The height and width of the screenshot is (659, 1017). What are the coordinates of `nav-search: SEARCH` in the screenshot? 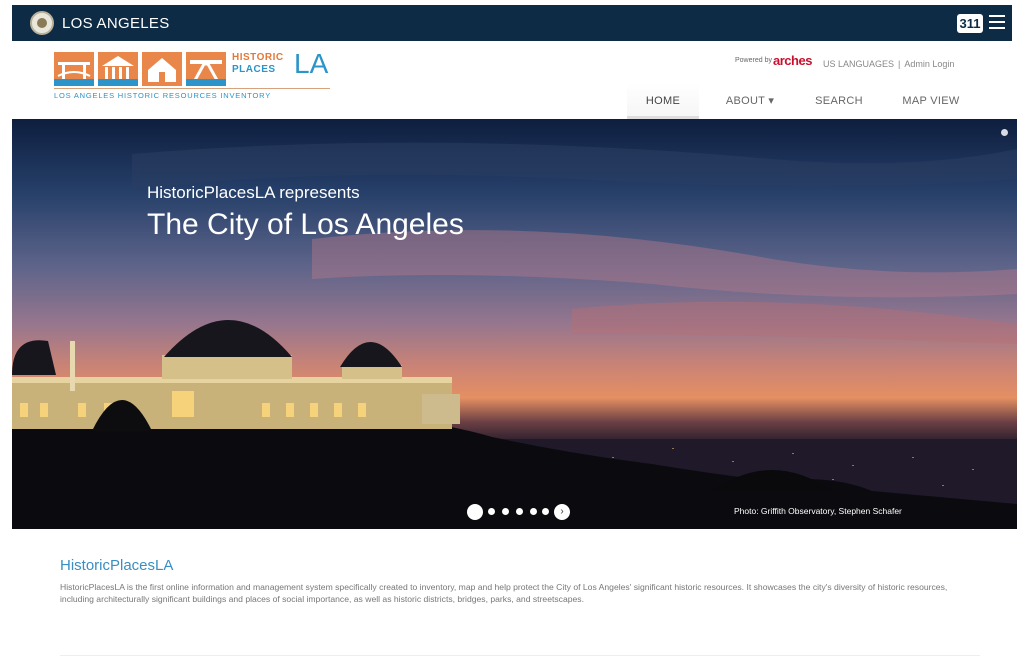 It's located at (839, 101).